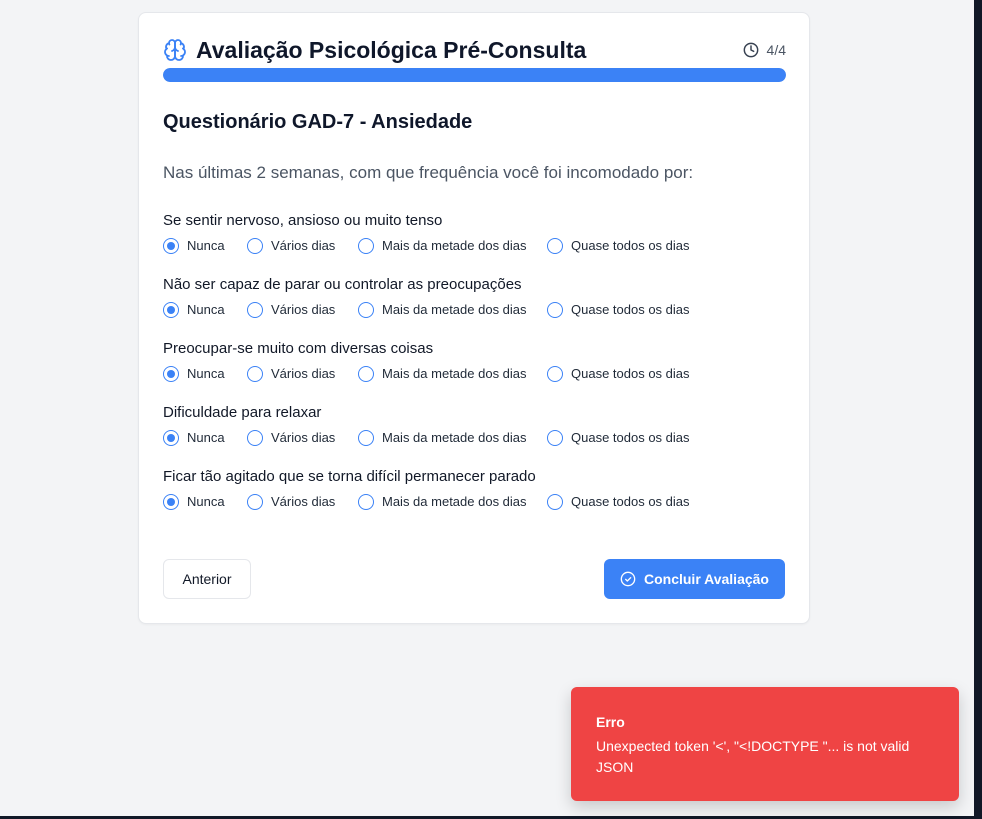 This screenshot has height=819, width=982. I want to click on toast-title: Erro, so click(610, 722).